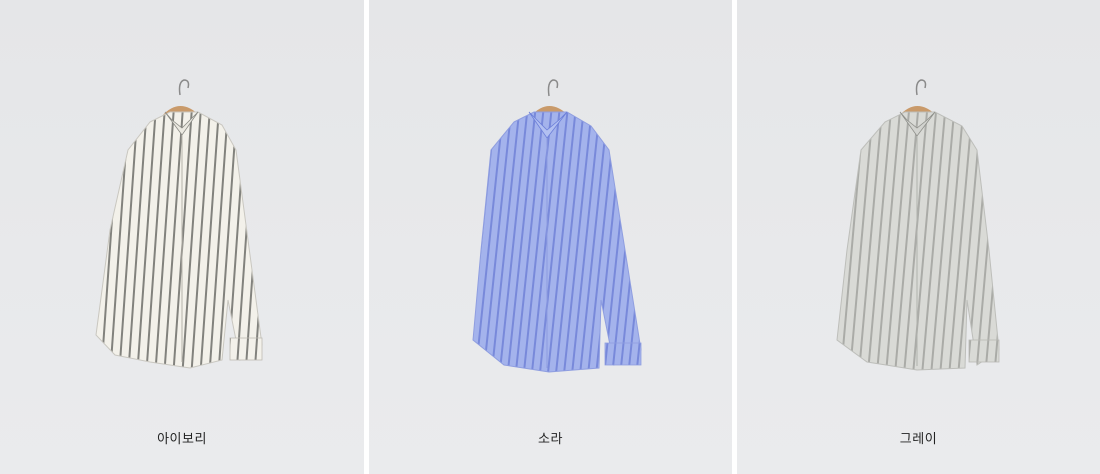 This screenshot has height=474, width=1100. I want to click on color-name-label: 그레이, so click(918, 439).